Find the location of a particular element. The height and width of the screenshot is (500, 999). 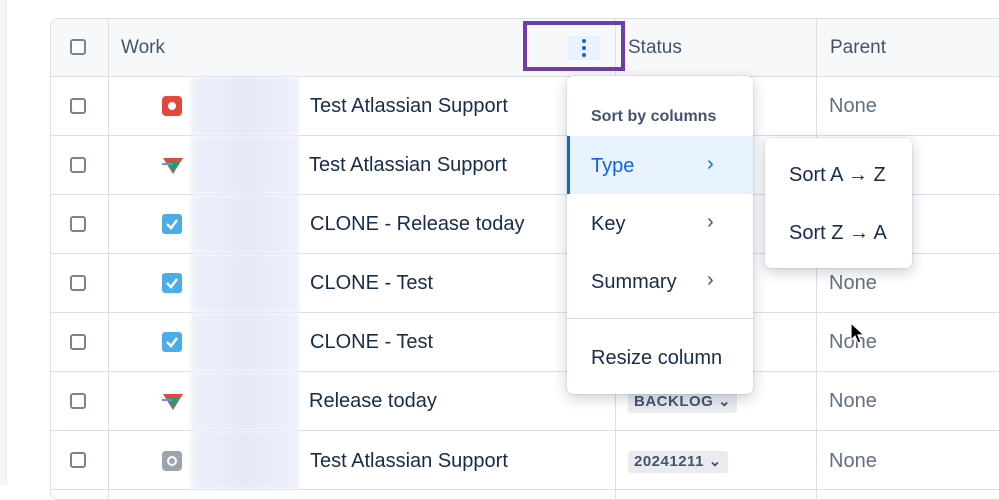

mouse-cursor-icon is located at coordinates (858, 333).